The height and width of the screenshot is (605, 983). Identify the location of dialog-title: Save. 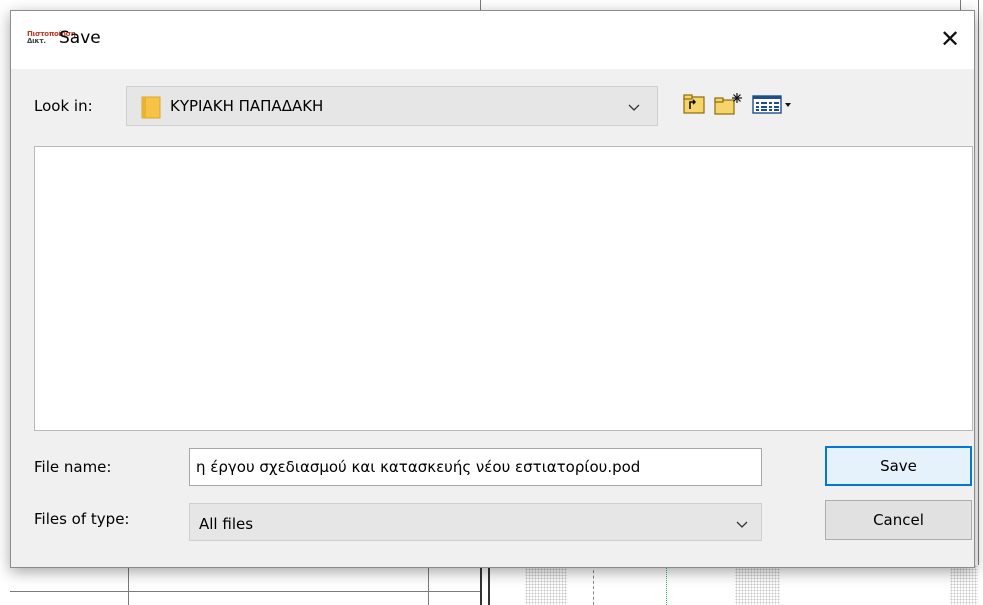
(80, 38).